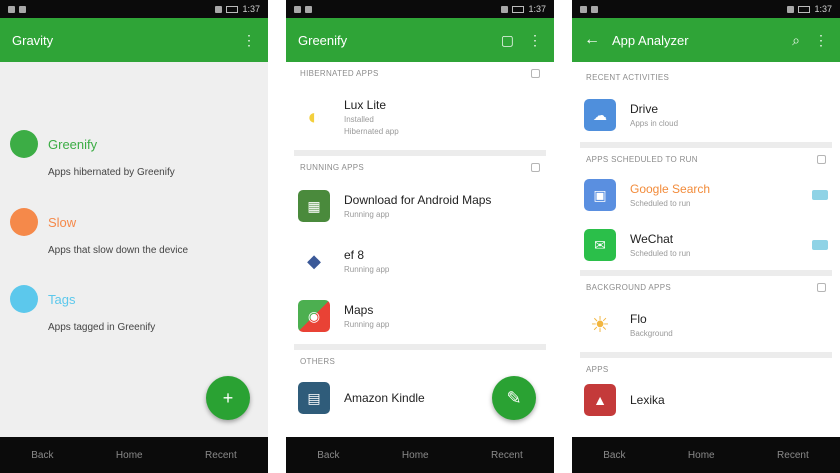 The image size is (840, 473). Describe the element at coordinates (600, 325) in the screenshot. I see `sun-icon: ☀` at that location.